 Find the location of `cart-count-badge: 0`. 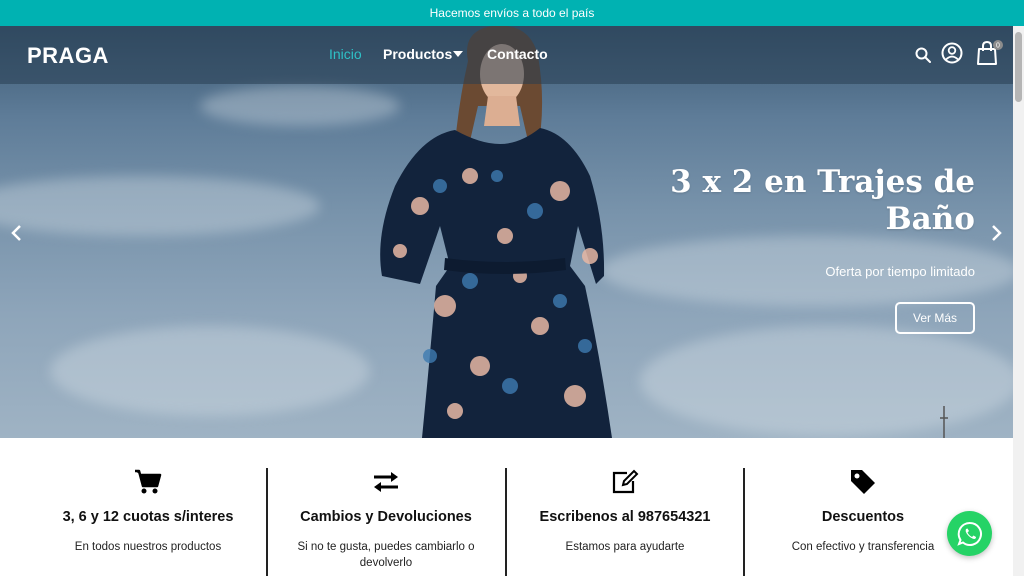

cart-count-badge: 0 is located at coordinates (998, 46).